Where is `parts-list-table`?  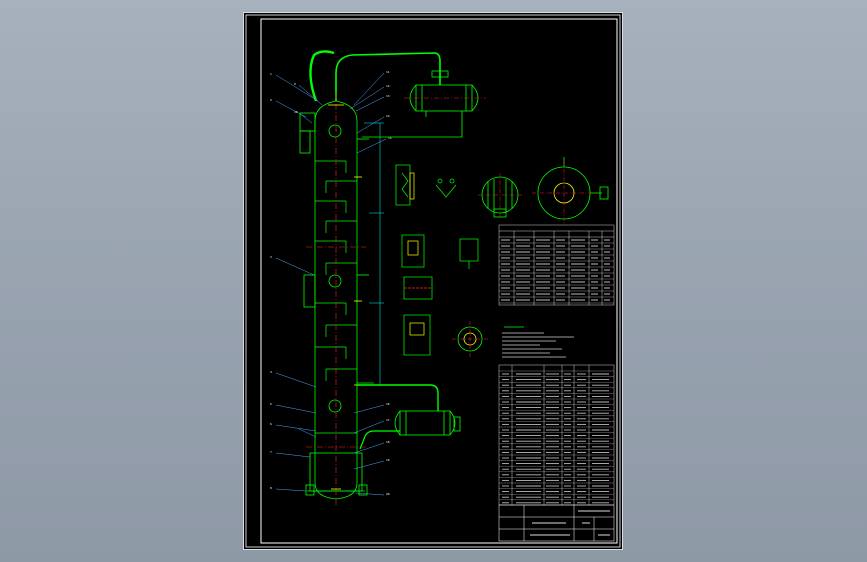 parts-list-table is located at coordinates (556, 435).